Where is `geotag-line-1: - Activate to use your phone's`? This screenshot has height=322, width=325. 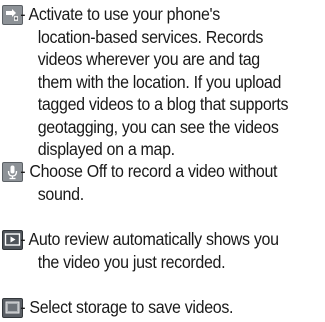
geotag-line-1: - Activate to use your phone's is located at coordinates (120, 14).